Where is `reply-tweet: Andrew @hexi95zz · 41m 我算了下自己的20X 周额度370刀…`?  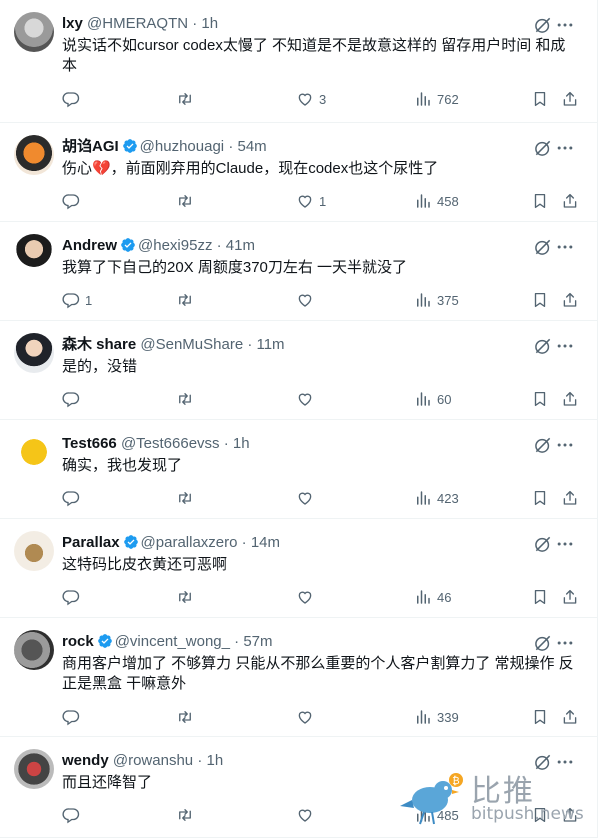
reply-tweet: Andrew @hexi95zz · 41m 我算了下自己的20X 周额度370刀… is located at coordinates (298, 271).